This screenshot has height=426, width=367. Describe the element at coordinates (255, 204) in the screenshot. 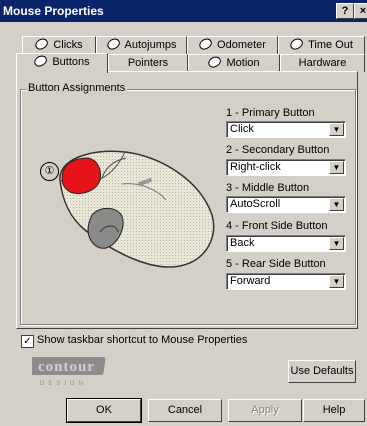

I see `select-value: AutoScroll` at that location.